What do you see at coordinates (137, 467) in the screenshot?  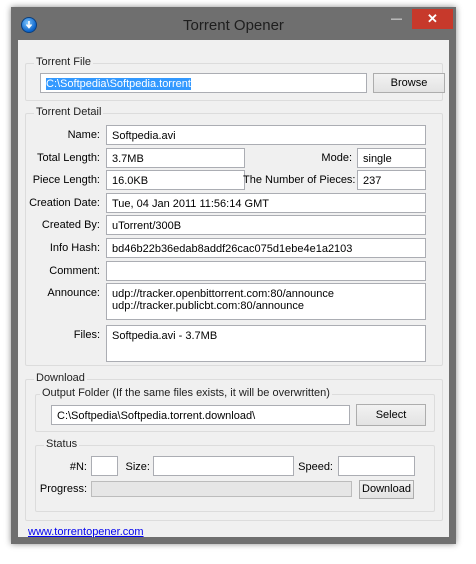 I see `size-label: Size:` at bounding box center [137, 467].